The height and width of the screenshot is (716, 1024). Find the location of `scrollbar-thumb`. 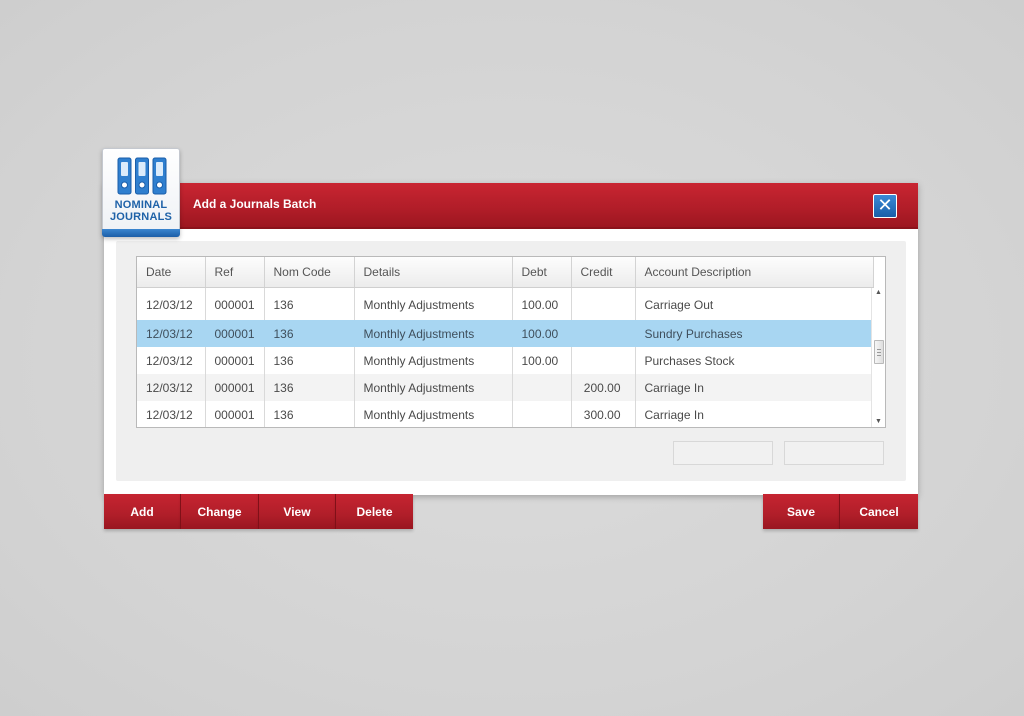

scrollbar-thumb is located at coordinates (879, 352).